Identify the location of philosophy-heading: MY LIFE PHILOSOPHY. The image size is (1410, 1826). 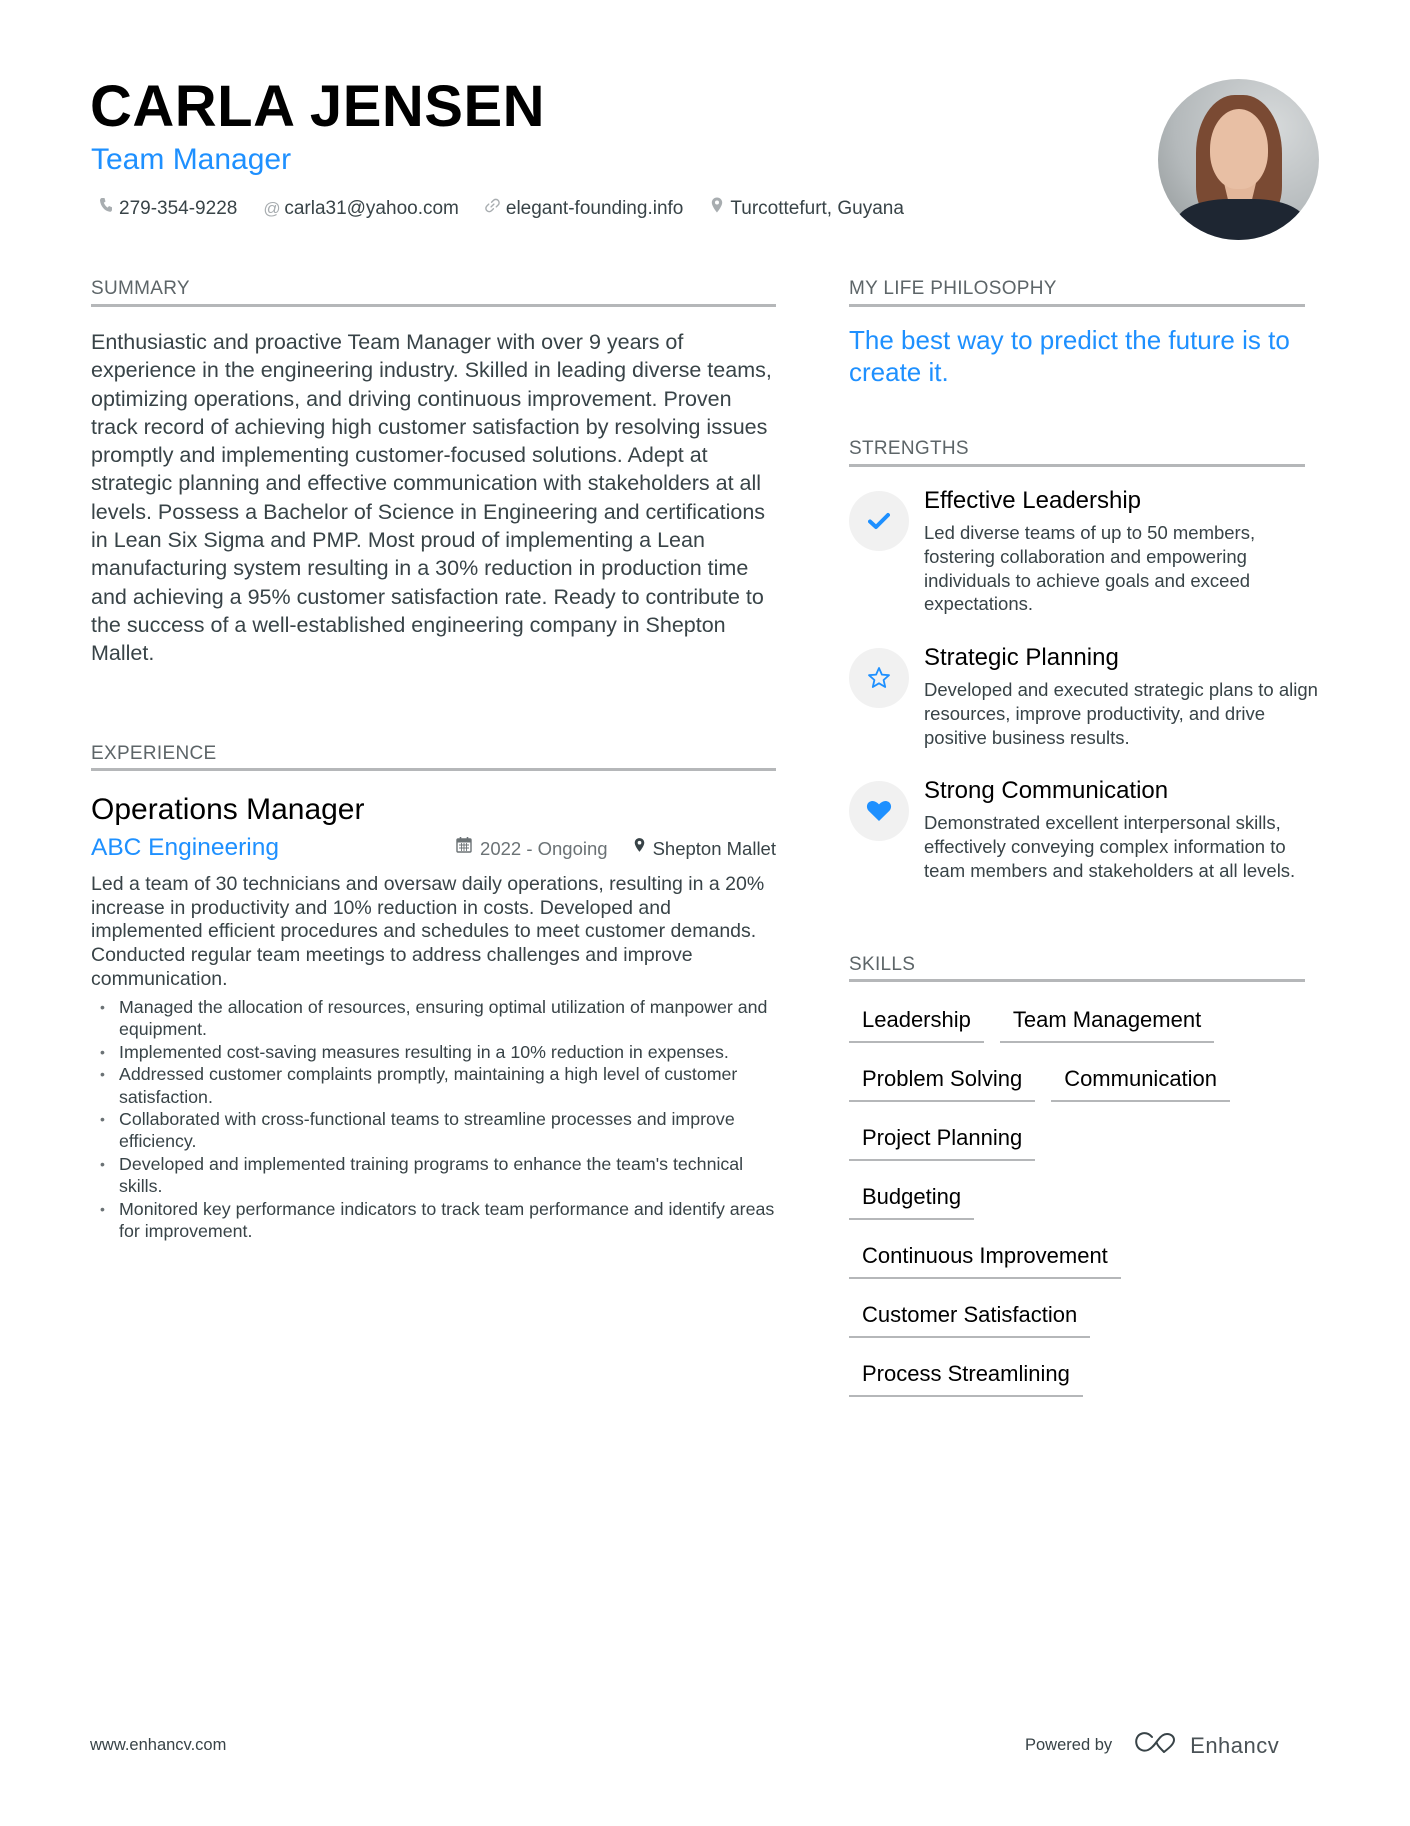
(953, 288).